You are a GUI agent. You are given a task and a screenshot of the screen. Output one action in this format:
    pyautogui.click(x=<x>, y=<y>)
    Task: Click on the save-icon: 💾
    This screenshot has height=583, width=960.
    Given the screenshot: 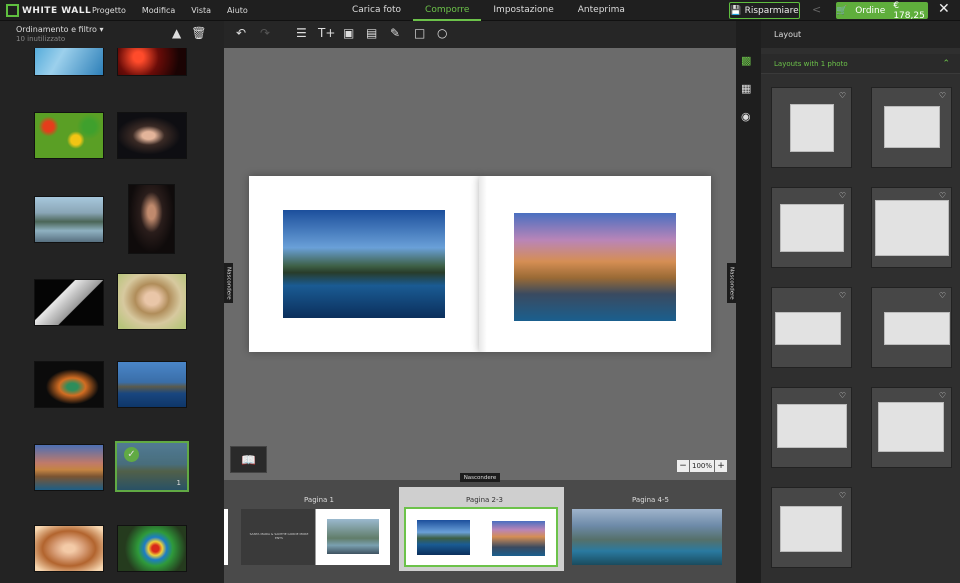 What is the action you would take?
    pyautogui.click(x=736, y=10)
    